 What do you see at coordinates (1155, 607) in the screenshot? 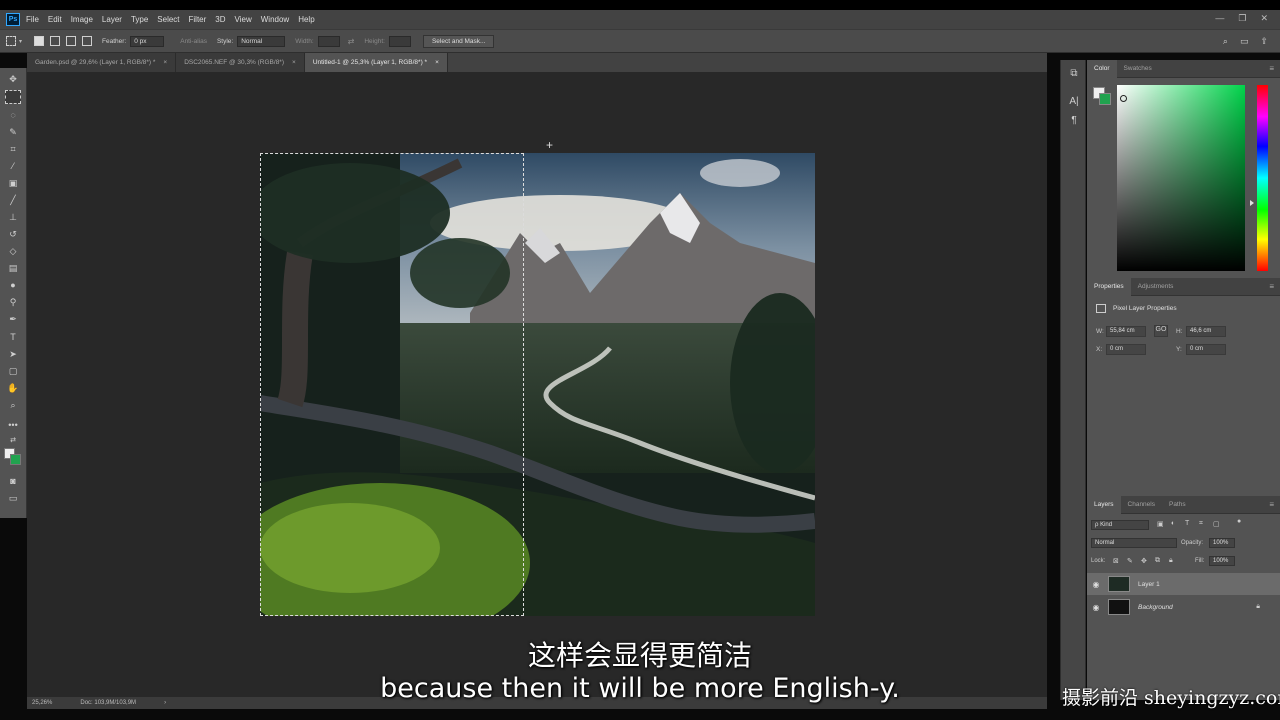
I see `layer-name: Background` at bounding box center [1155, 607].